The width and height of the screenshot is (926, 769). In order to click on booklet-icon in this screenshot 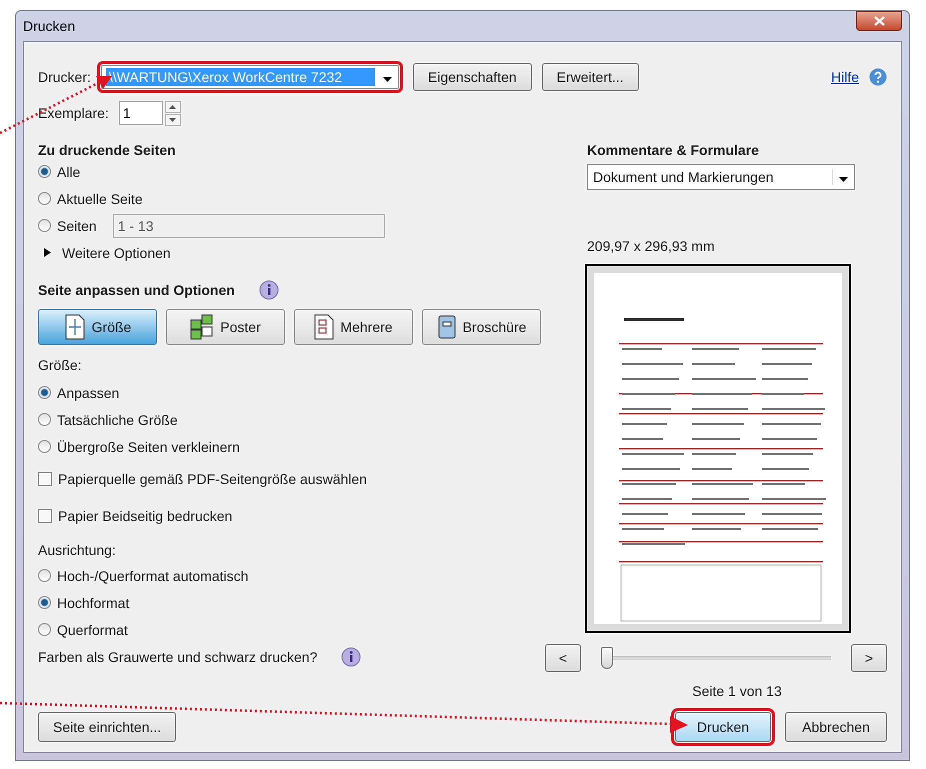, I will do `click(446, 327)`.